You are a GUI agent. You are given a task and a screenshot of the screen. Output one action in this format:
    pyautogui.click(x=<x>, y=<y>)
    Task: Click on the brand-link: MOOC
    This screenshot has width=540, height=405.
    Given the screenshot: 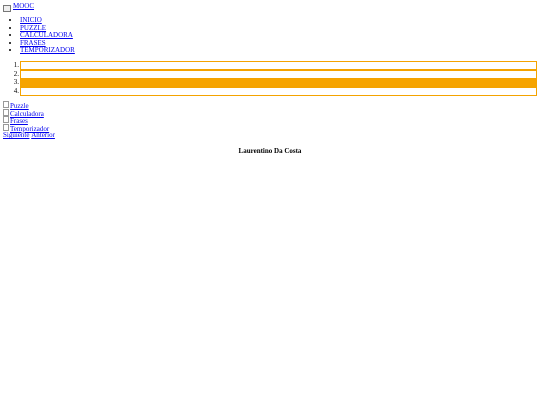 What is the action you would take?
    pyautogui.click(x=23, y=7)
    